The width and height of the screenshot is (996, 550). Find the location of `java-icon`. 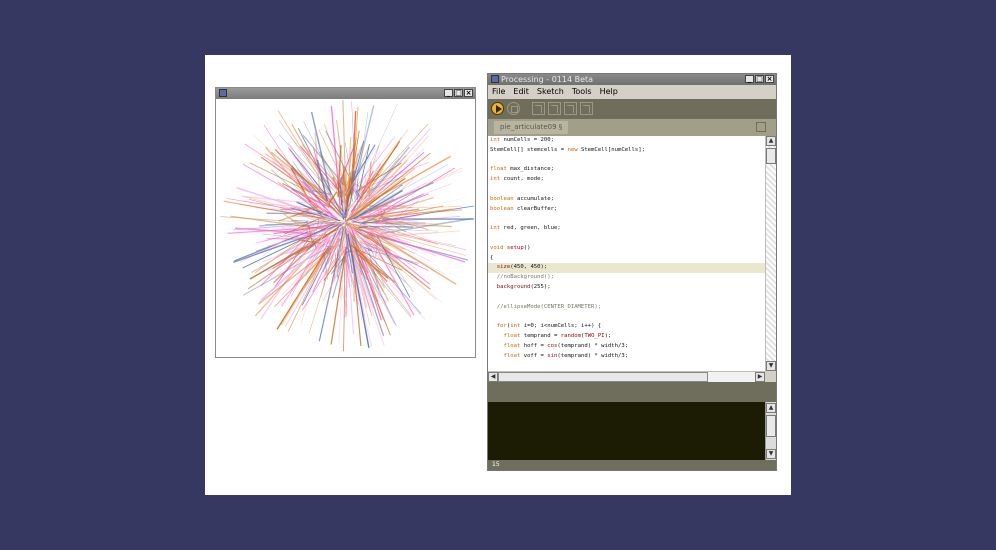

java-icon is located at coordinates (223, 93).